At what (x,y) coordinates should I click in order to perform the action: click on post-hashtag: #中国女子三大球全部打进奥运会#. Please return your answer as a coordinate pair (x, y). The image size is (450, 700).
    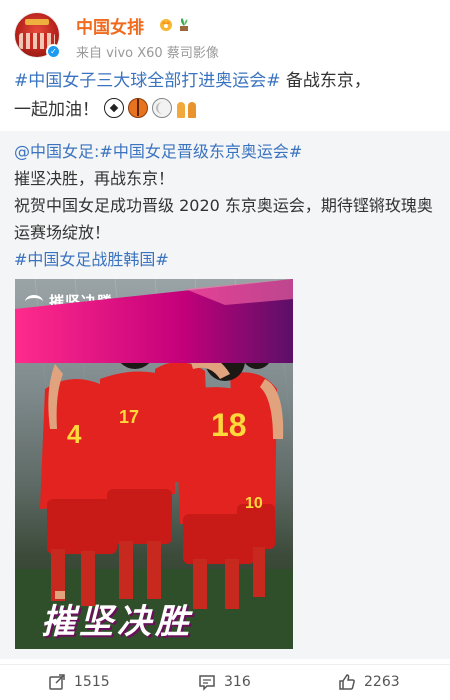
    Looking at the image, I should click on (147, 81).